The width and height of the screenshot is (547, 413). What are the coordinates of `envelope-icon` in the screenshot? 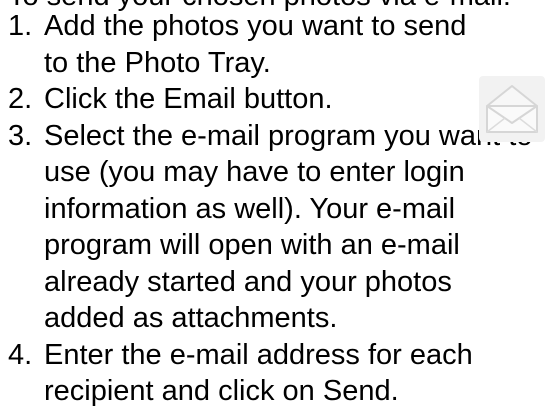 It's located at (512, 109).